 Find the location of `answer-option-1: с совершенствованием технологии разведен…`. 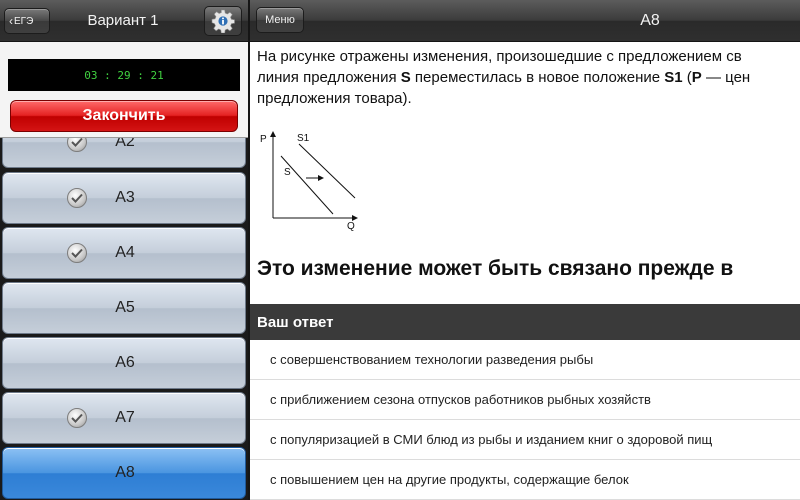

answer-option-1: с совершенствованием технологии разведен… is located at coordinates (525, 360).